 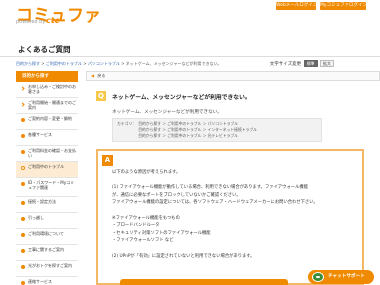 What do you see at coordinates (40, 134) in the screenshot?
I see `sidebar-item-label: 各種サービス` at bounding box center [40, 134].